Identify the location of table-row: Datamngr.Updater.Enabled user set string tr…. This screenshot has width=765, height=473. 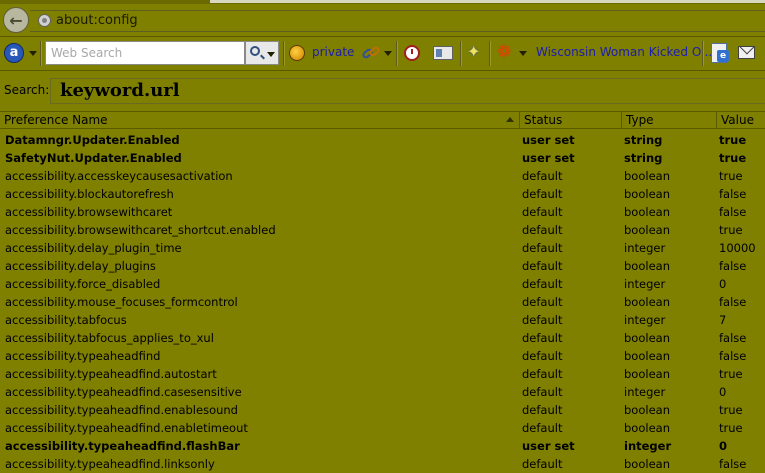
(382, 140).